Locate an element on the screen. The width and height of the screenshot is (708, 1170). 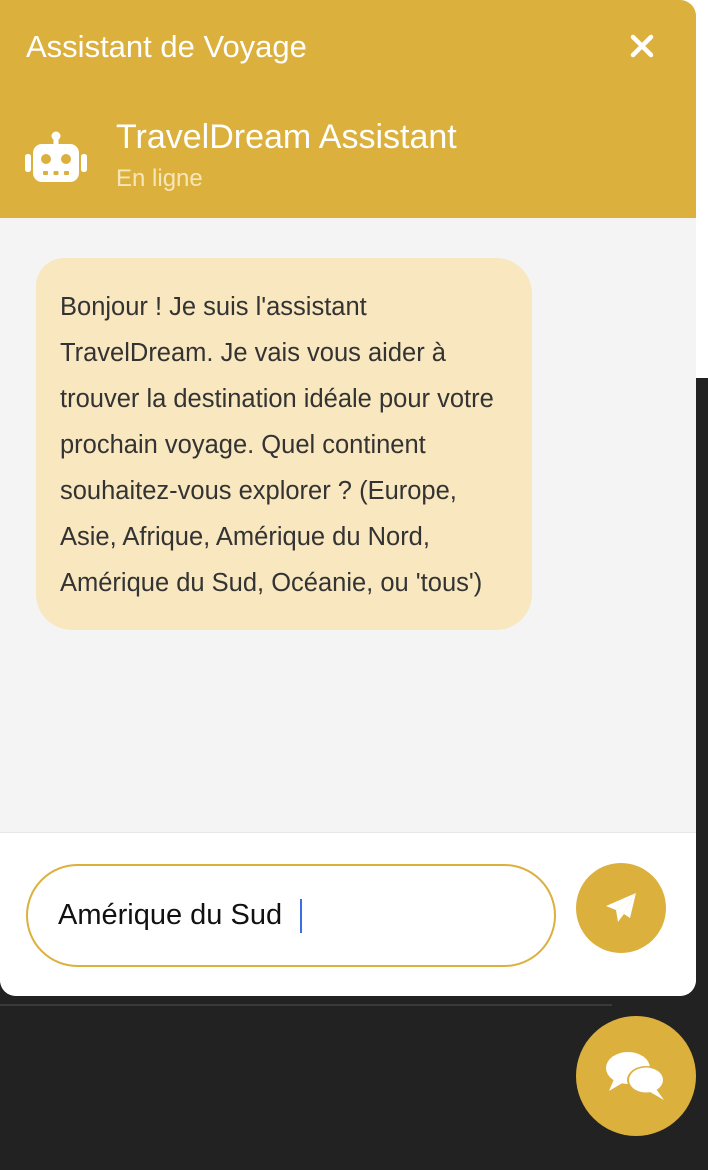
message-composer is located at coordinates (348, 914).